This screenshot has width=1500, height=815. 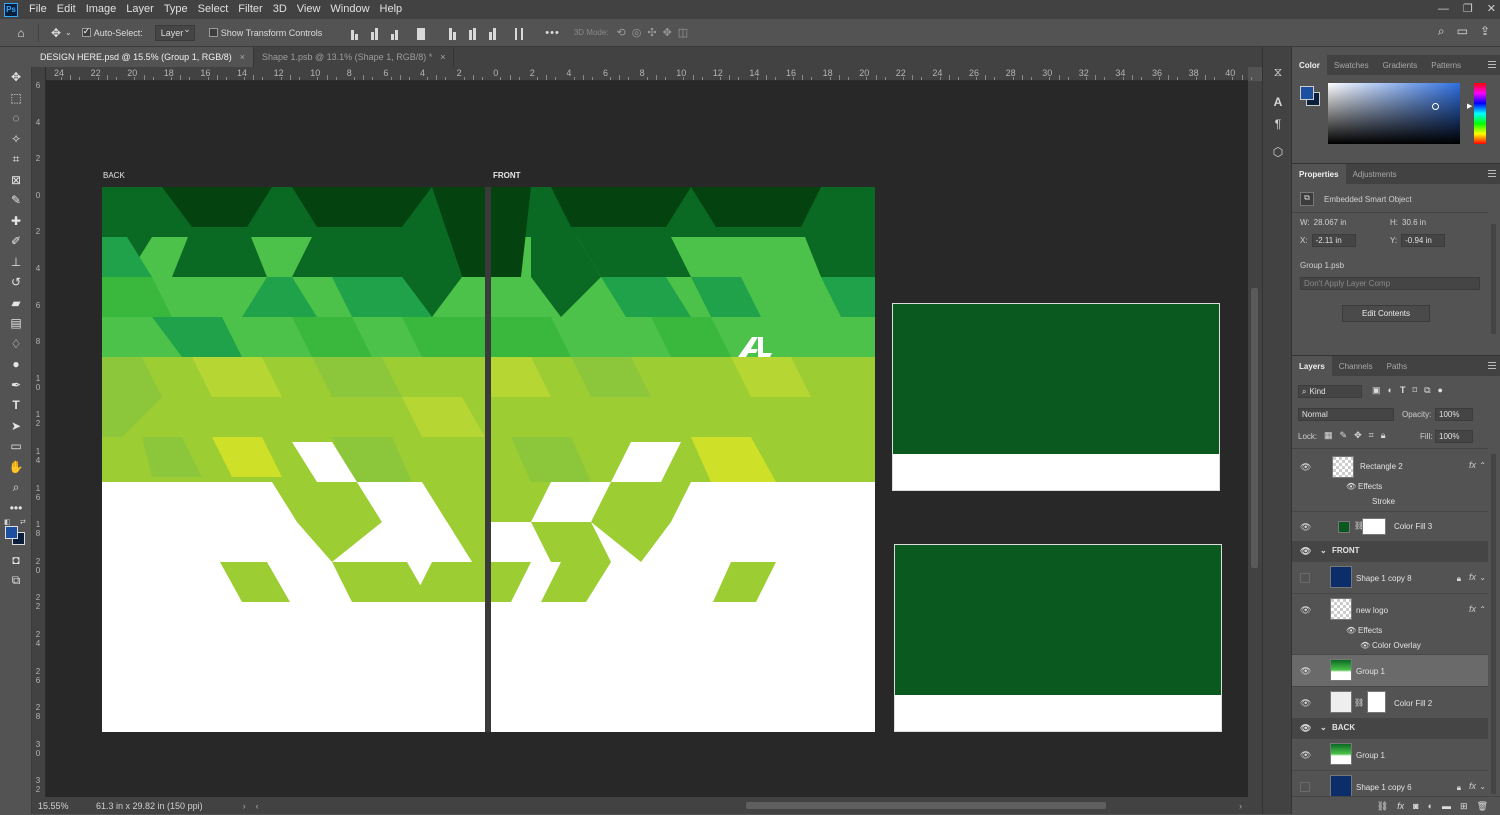 What do you see at coordinates (1390, 526) in the screenshot?
I see `layer-color-fill-3: 👁︎ ⛓︎ Color Fill 3` at bounding box center [1390, 526].